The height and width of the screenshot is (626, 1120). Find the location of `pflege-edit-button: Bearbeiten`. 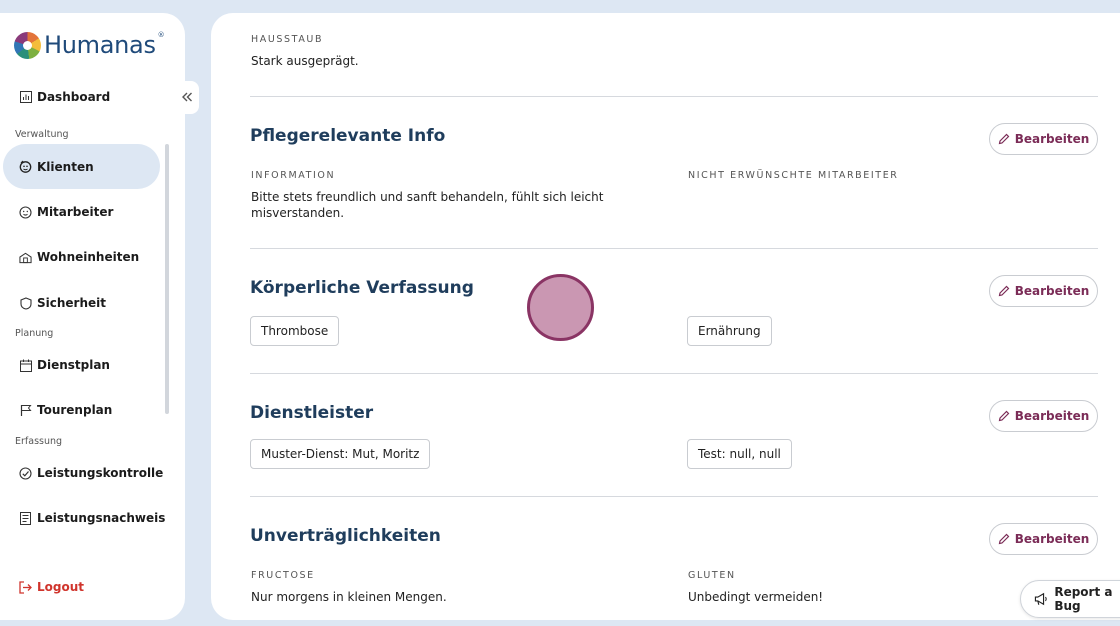

pflege-edit-button: Bearbeiten is located at coordinates (1043, 139).